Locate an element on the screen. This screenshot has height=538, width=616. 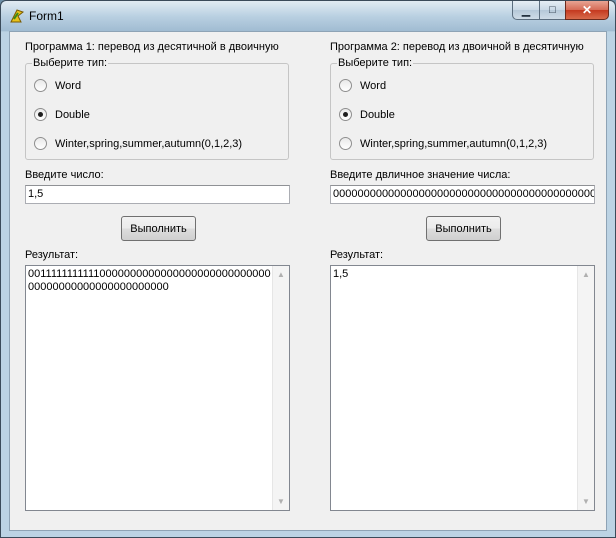
program2-option-double: Double is located at coordinates (367, 114).